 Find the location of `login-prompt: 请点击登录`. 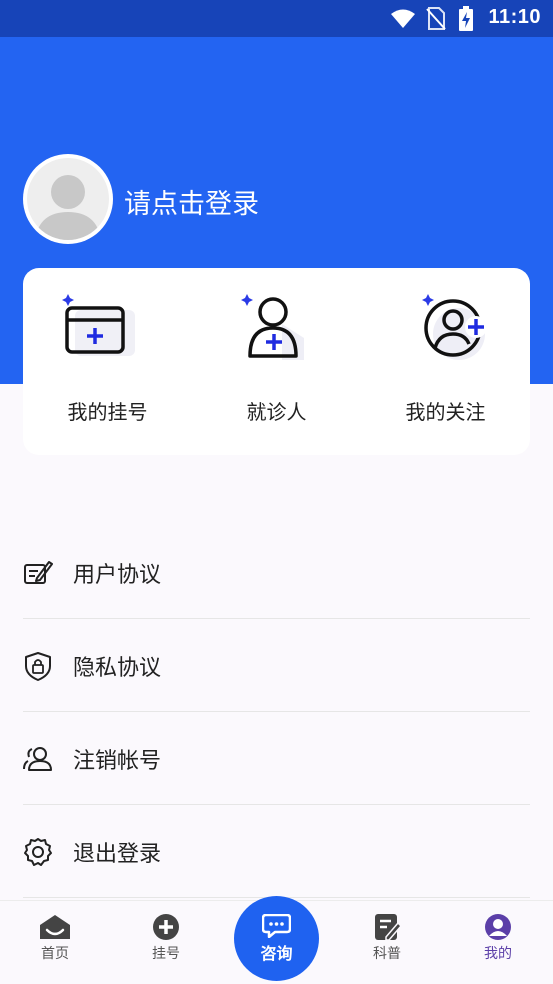

login-prompt: 请点击登录 is located at coordinates (191, 201).